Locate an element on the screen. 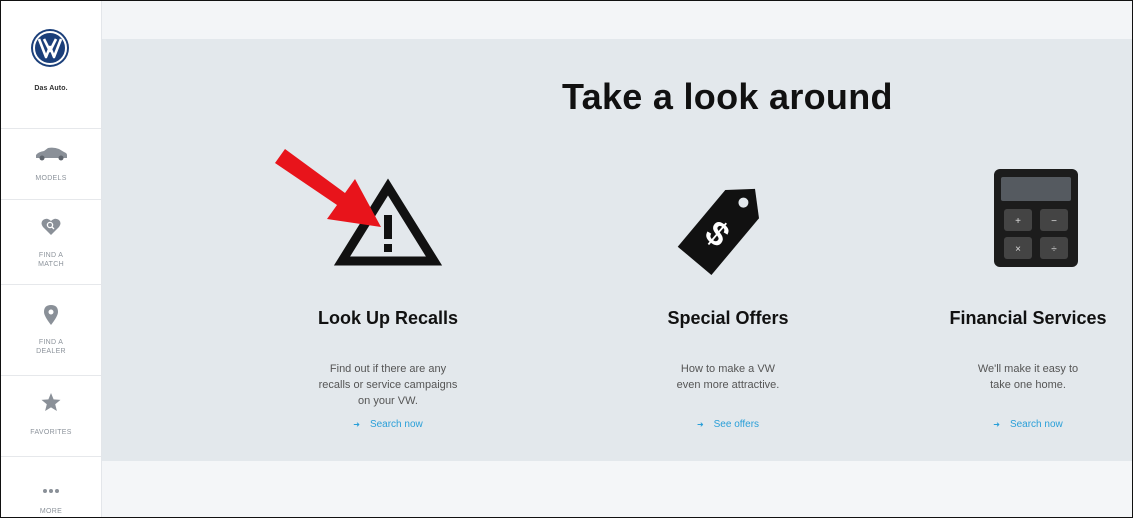 This screenshot has width=1133, height=518. star-icon is located at coordinates (51, 402).